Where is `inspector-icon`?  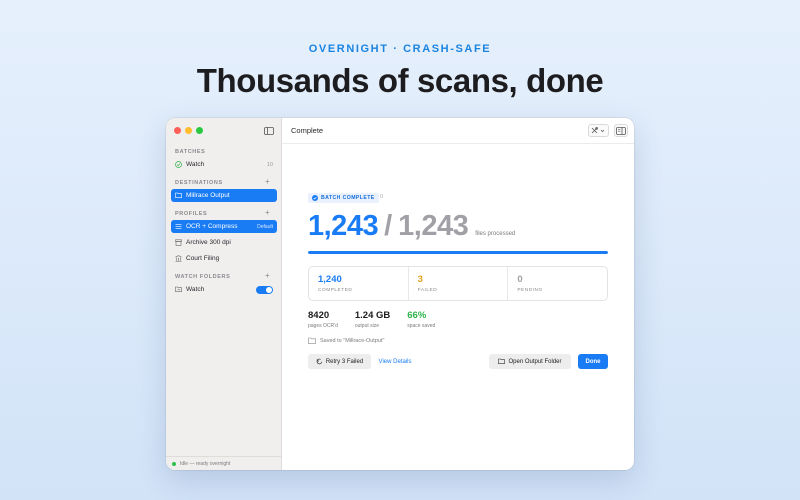 inspector-icon is located at coordinates (621, 130).